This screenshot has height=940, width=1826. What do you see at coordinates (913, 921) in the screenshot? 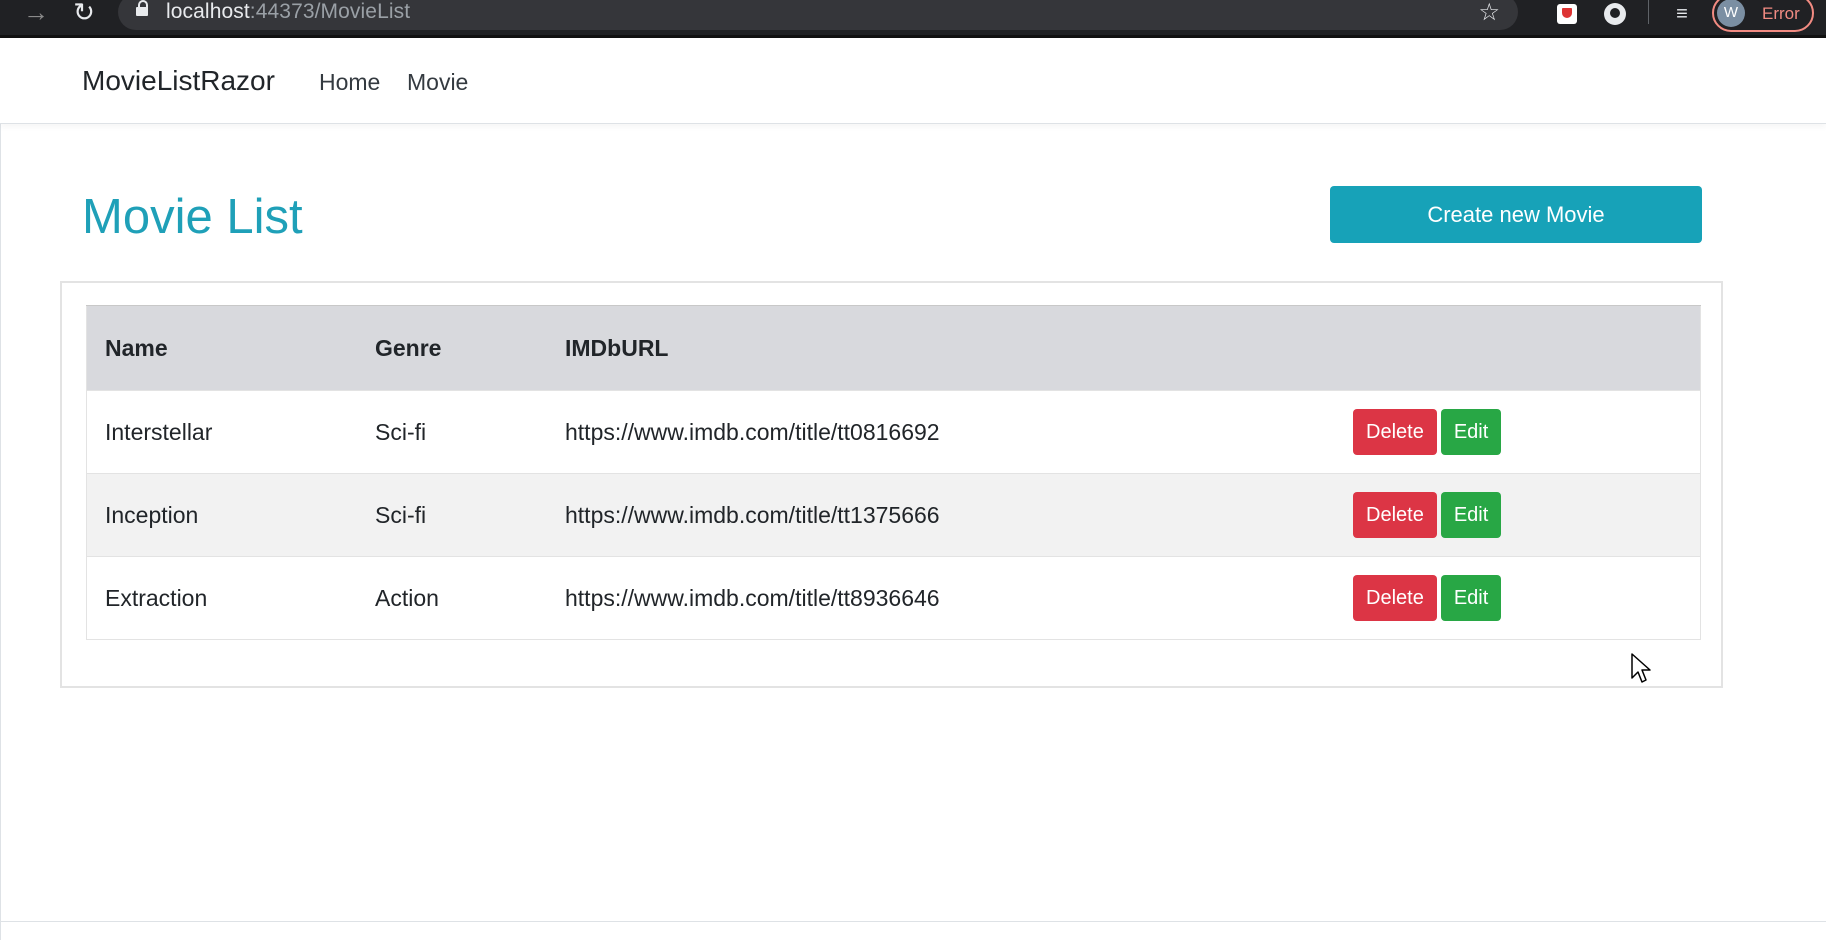
I see `footer-divider` at bounding box center [913, 921].